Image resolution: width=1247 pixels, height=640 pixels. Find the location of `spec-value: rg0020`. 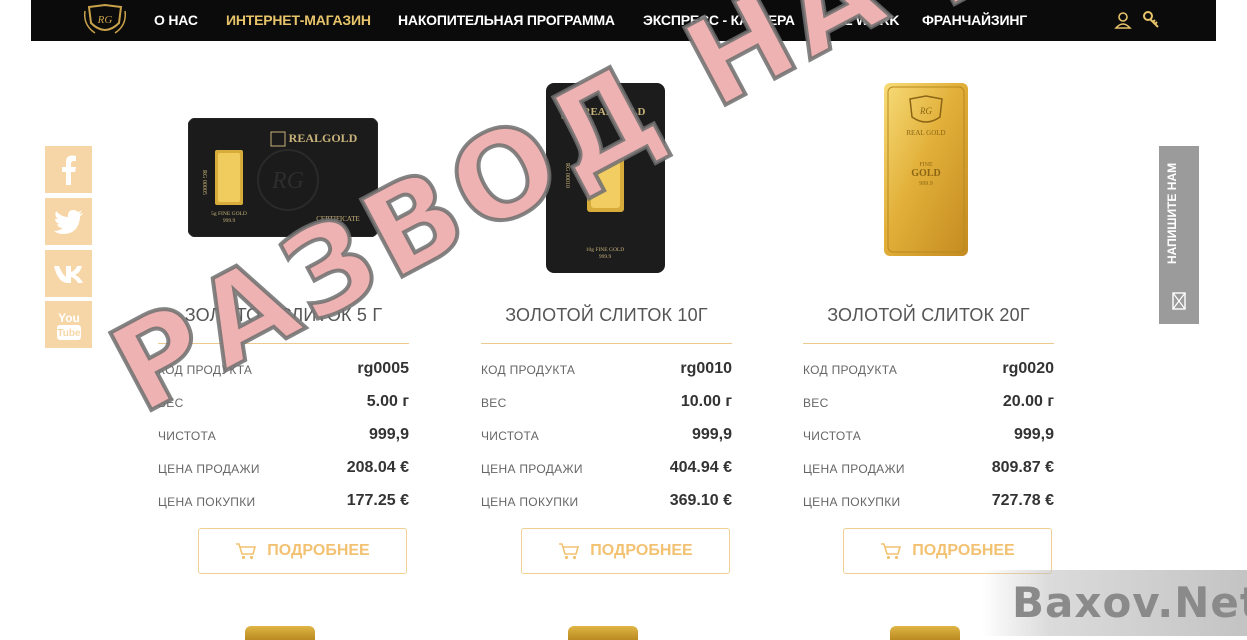

spec-value: rg0020 is located at coordinates (1028, 368).